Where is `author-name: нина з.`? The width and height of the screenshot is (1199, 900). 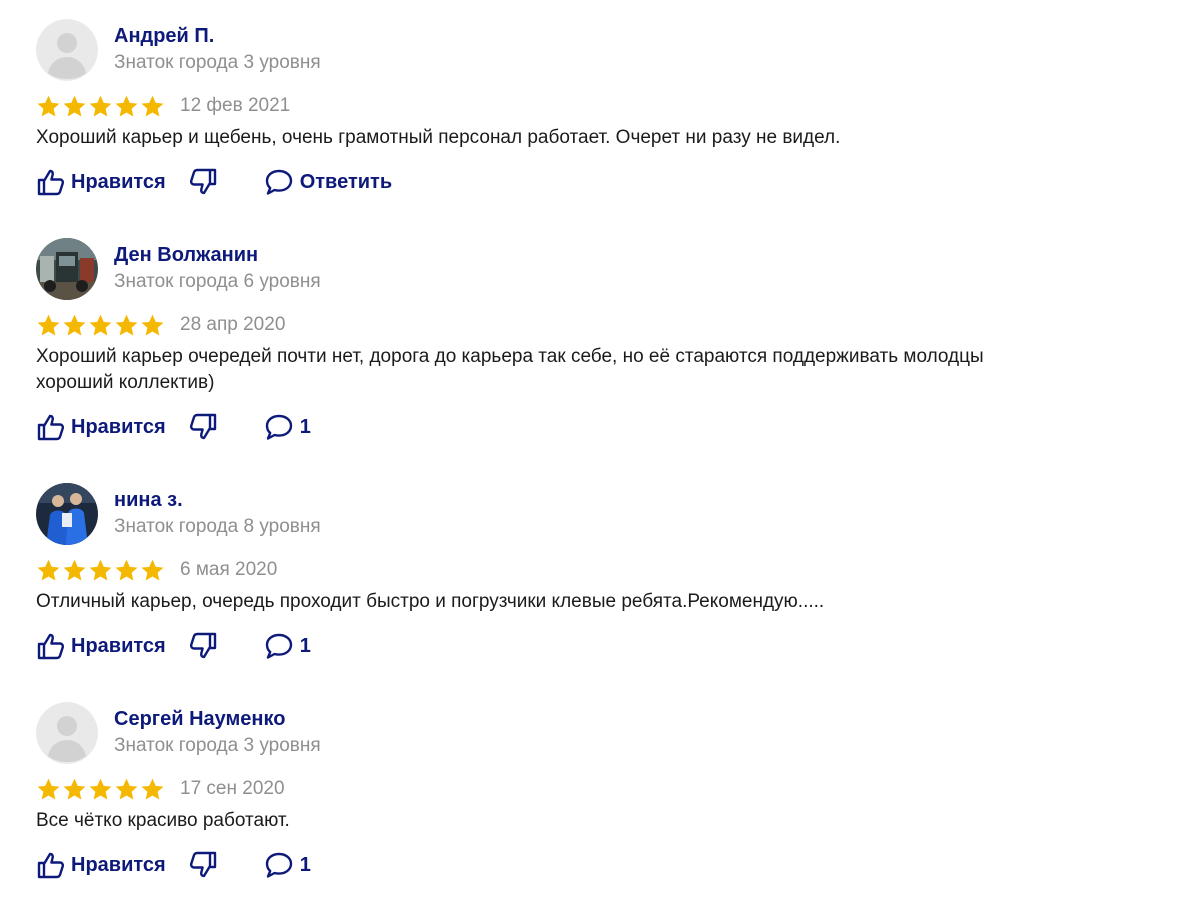
author-name: нина з. is located at coordinates (148, 500).